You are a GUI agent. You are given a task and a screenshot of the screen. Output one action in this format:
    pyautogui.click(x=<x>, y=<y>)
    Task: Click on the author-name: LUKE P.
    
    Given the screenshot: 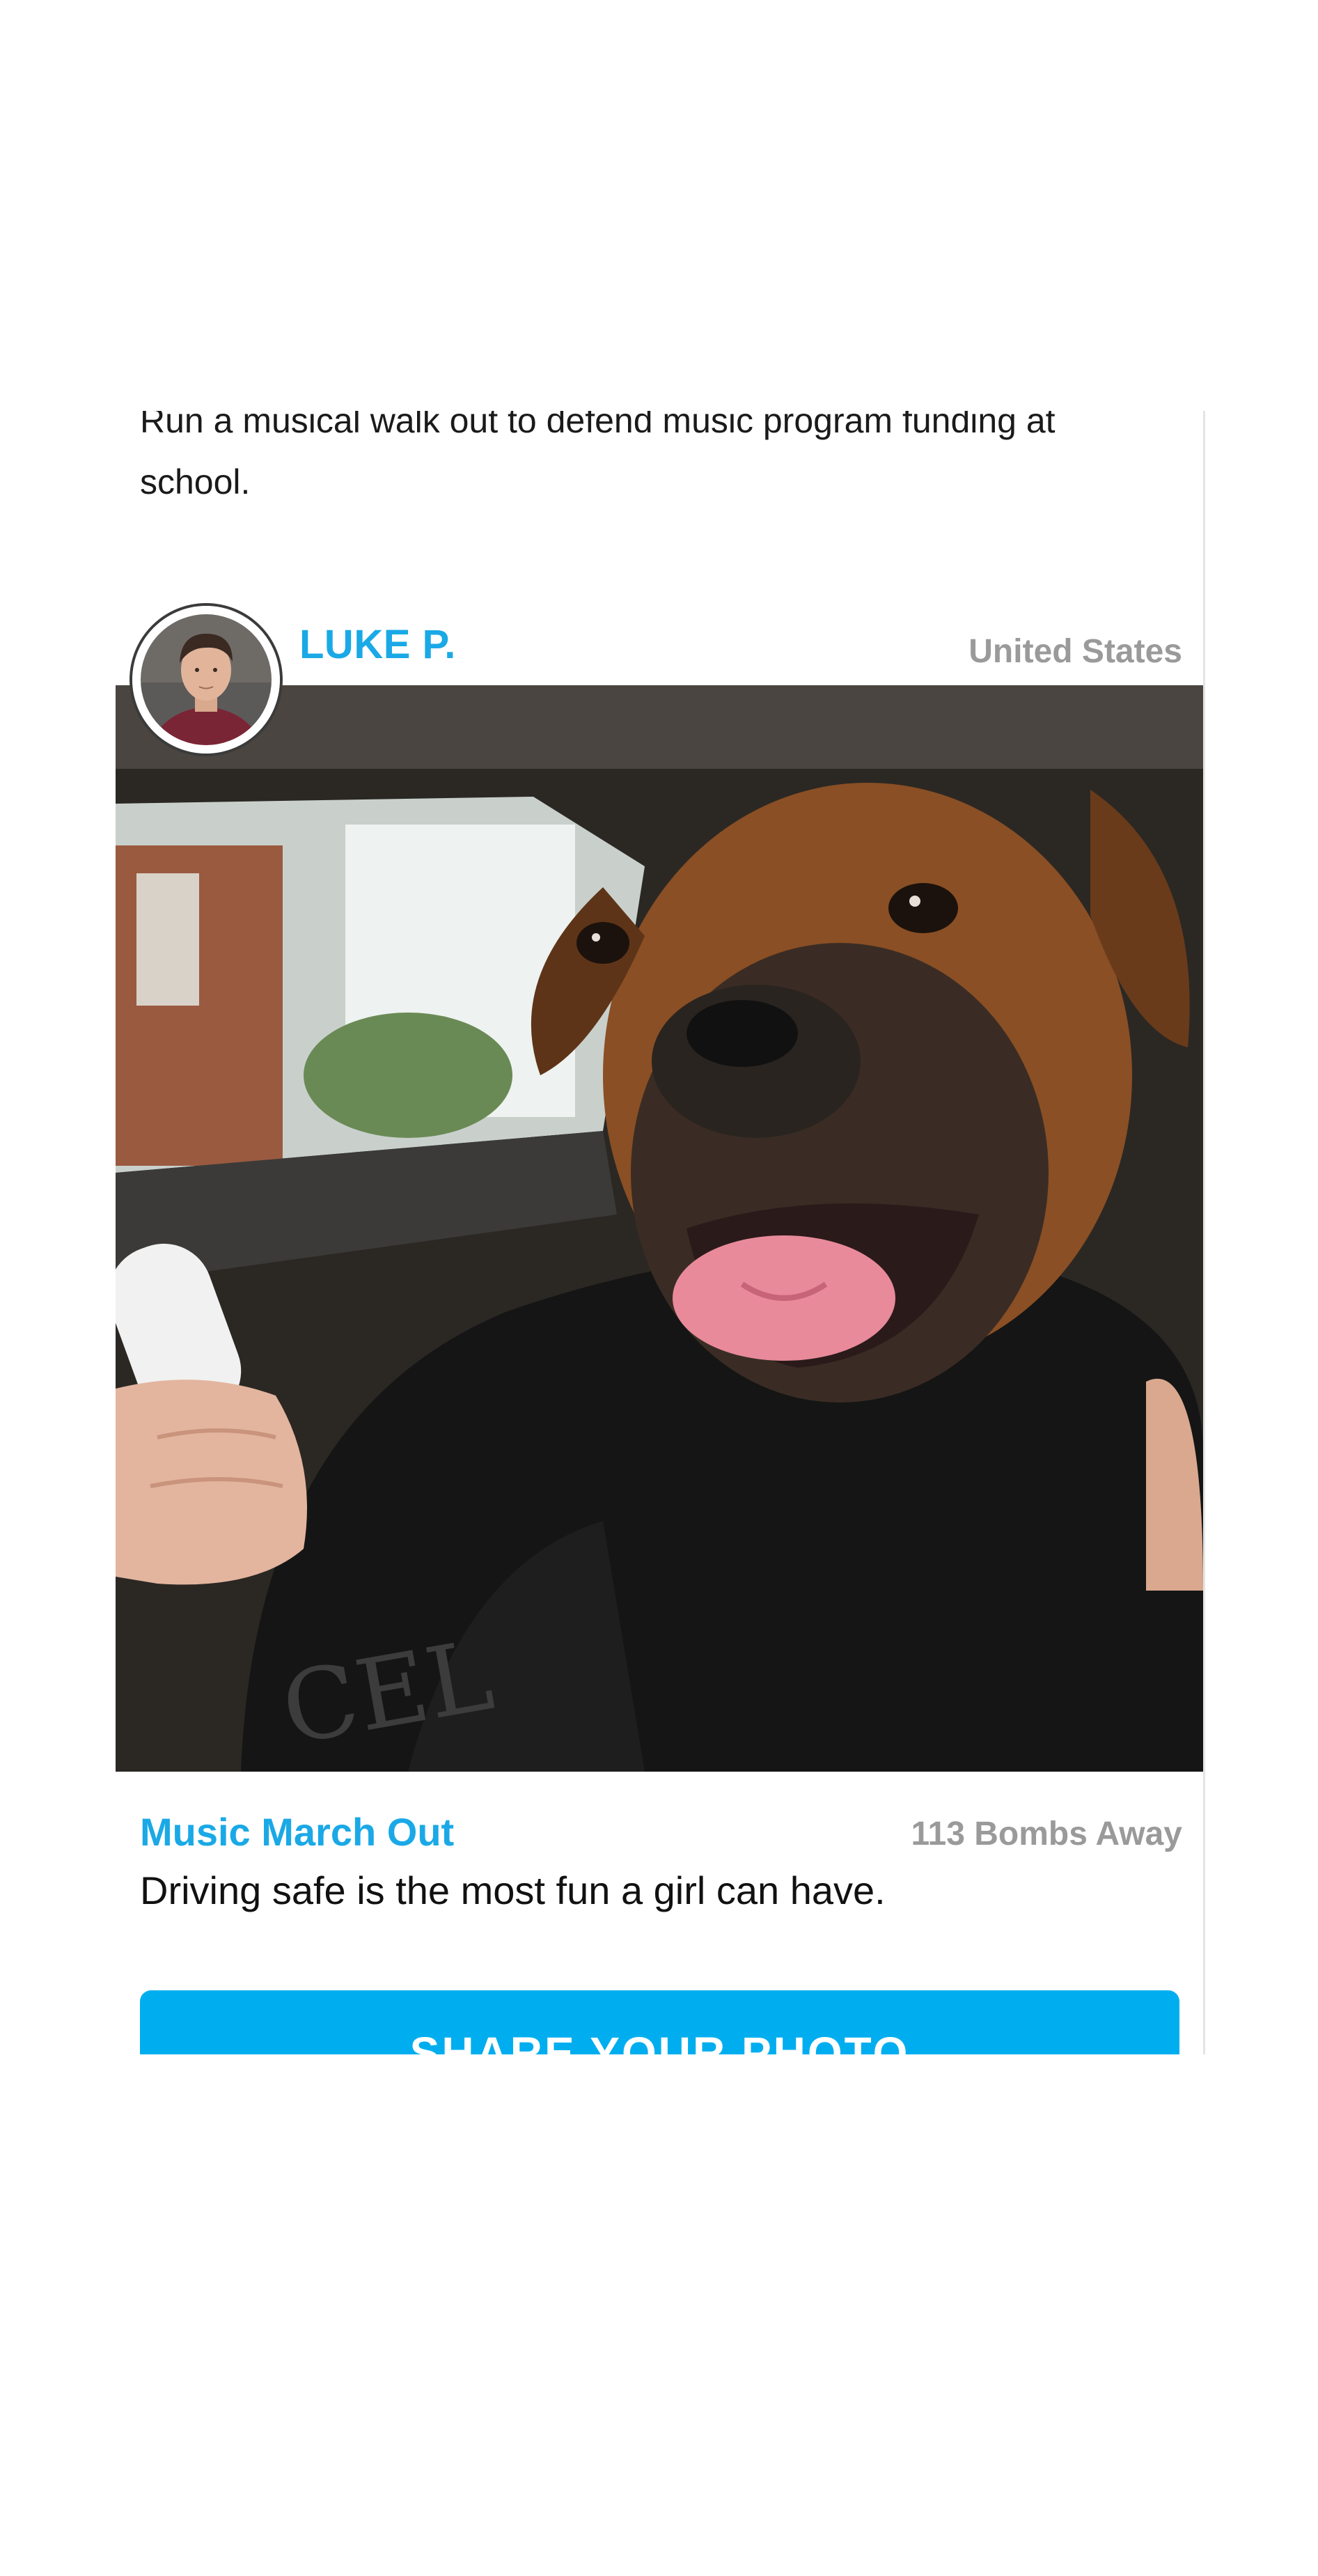 What is the action you would take?
    pyautogui.click(x=378, y=644)
    